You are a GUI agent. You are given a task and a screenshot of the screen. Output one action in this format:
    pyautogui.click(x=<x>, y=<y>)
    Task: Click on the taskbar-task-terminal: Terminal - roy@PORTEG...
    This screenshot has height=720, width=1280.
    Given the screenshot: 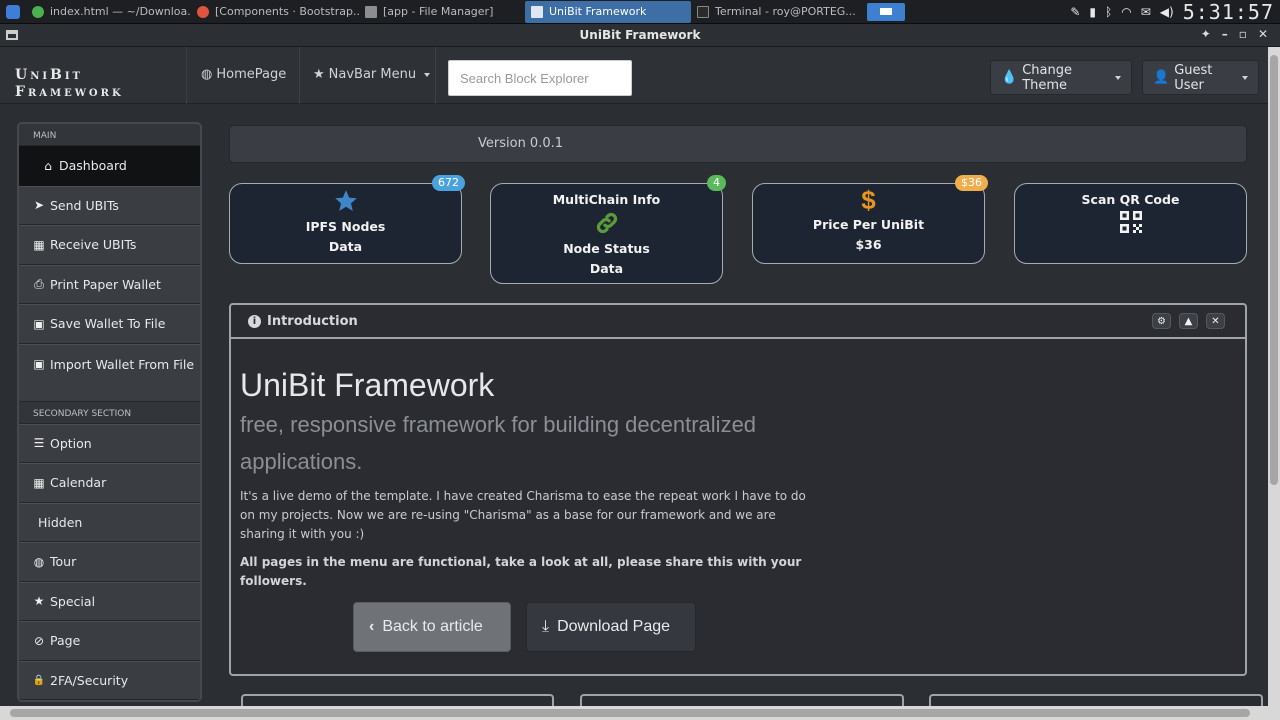 What is the action you would take?
    pyautogui.click(x=776, y=12)
    